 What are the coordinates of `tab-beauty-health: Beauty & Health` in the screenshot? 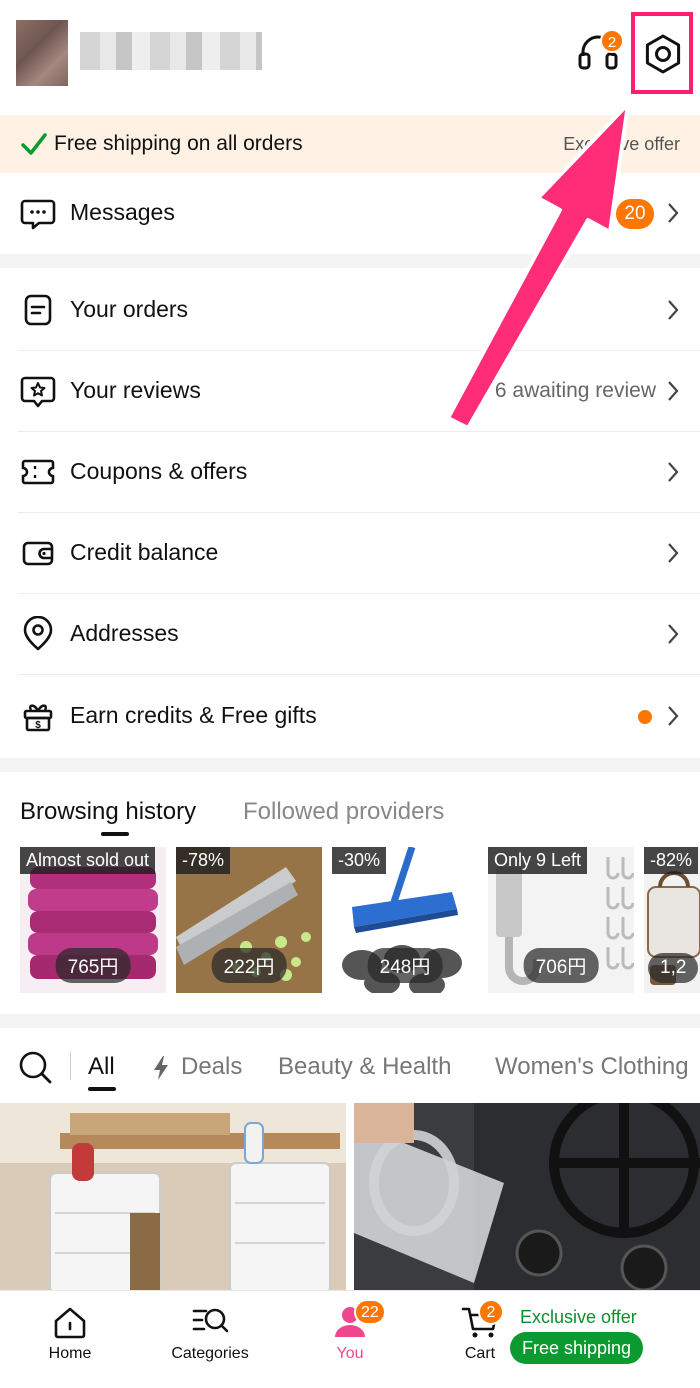 It's located at (364, 1067).